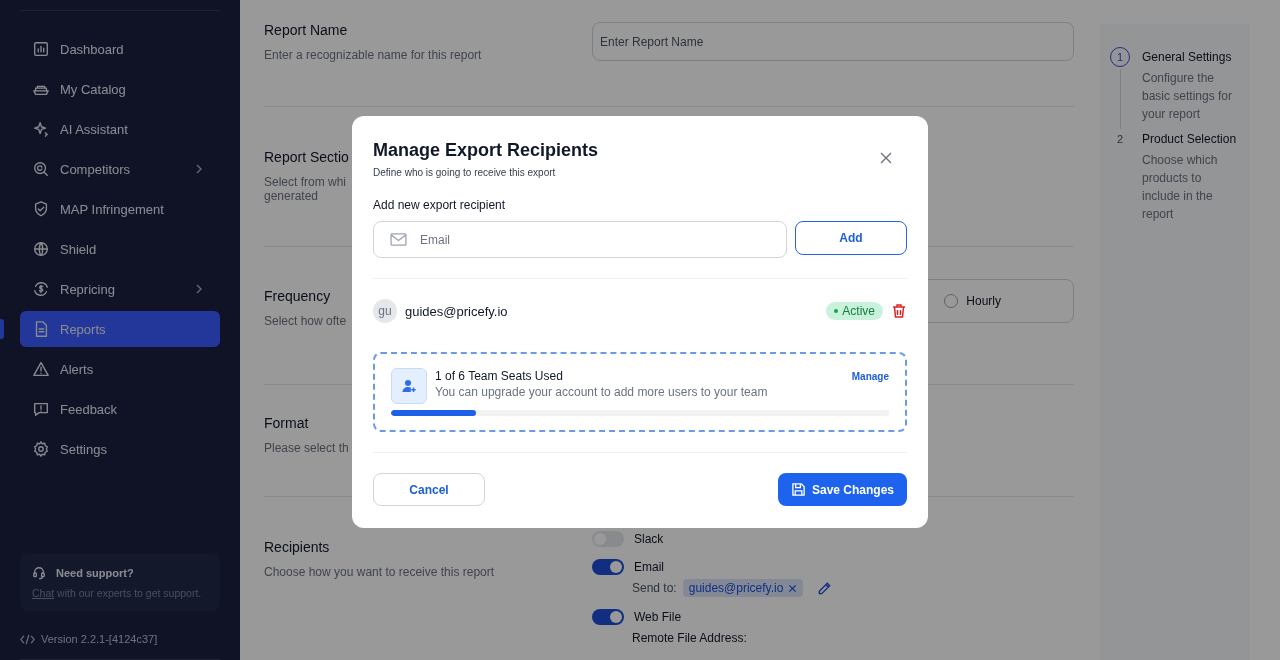  I want to click on envelope-icon, so click(398, 239).